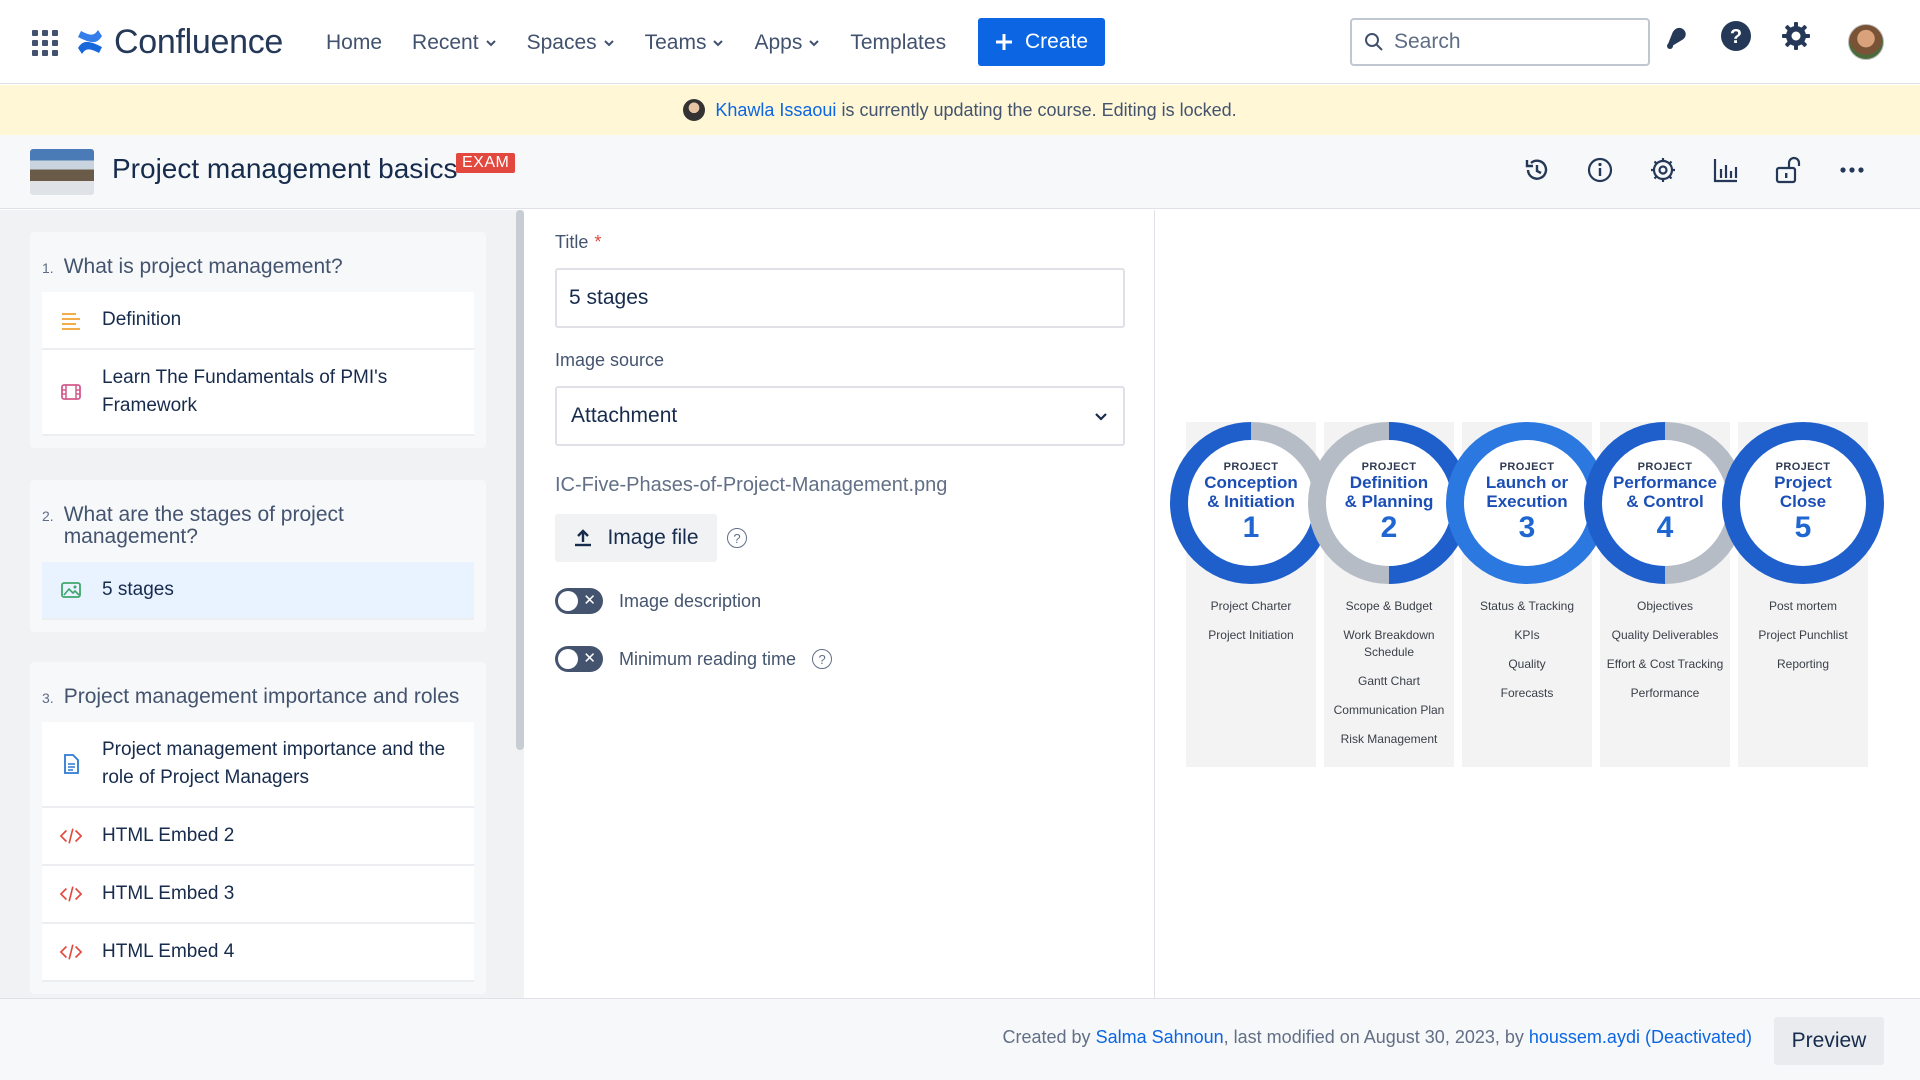 This screenshot has width=1920, height=1080. What do you see at coordinates (261, 696) in the screenshot?
I see `section-title: Project management importance and roles` at bounding box center [261, 696].